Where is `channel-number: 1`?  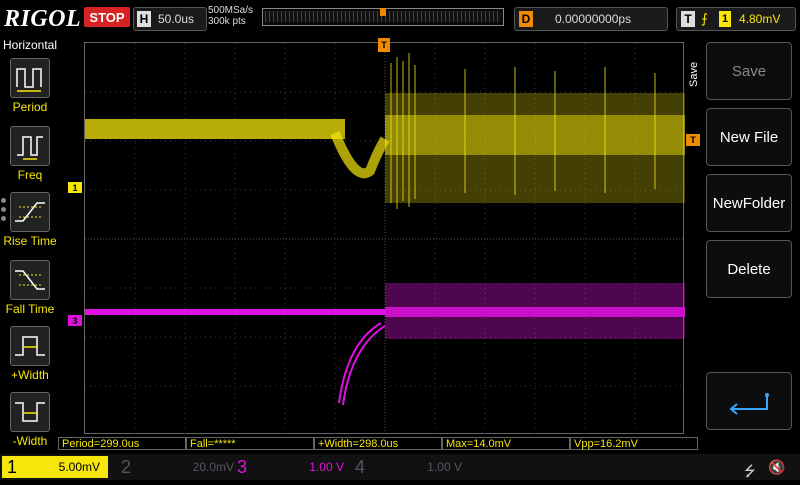
channel-number: 1 is located at coordinates (11, 466).